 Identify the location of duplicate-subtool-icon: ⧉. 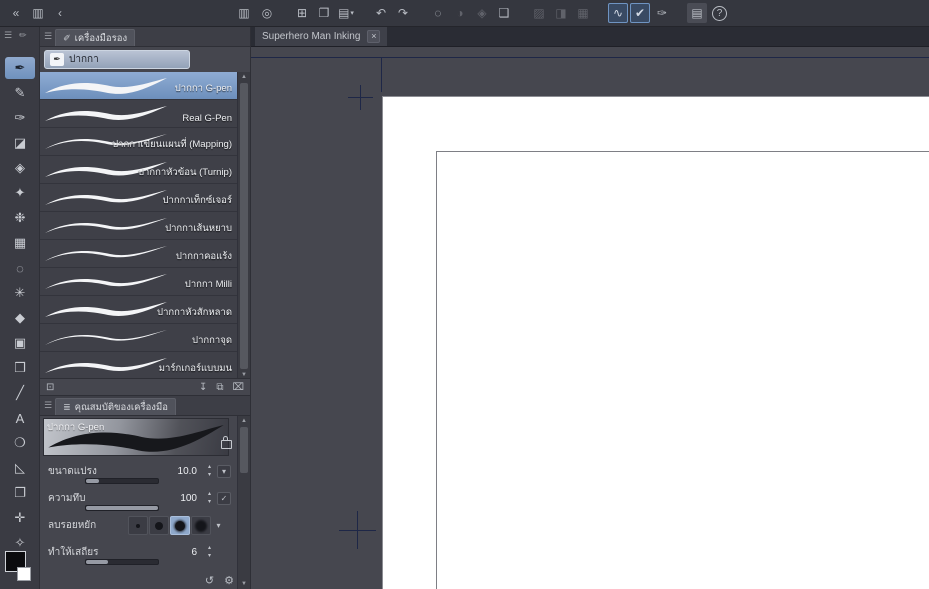
(219, 387).